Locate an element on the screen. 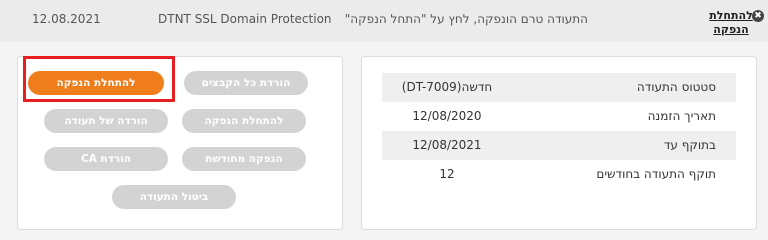 The width and height of the screenshot is (768, 240). download-all-files-button: הורדת כל הקבצים is located at coordinates (246, 83).